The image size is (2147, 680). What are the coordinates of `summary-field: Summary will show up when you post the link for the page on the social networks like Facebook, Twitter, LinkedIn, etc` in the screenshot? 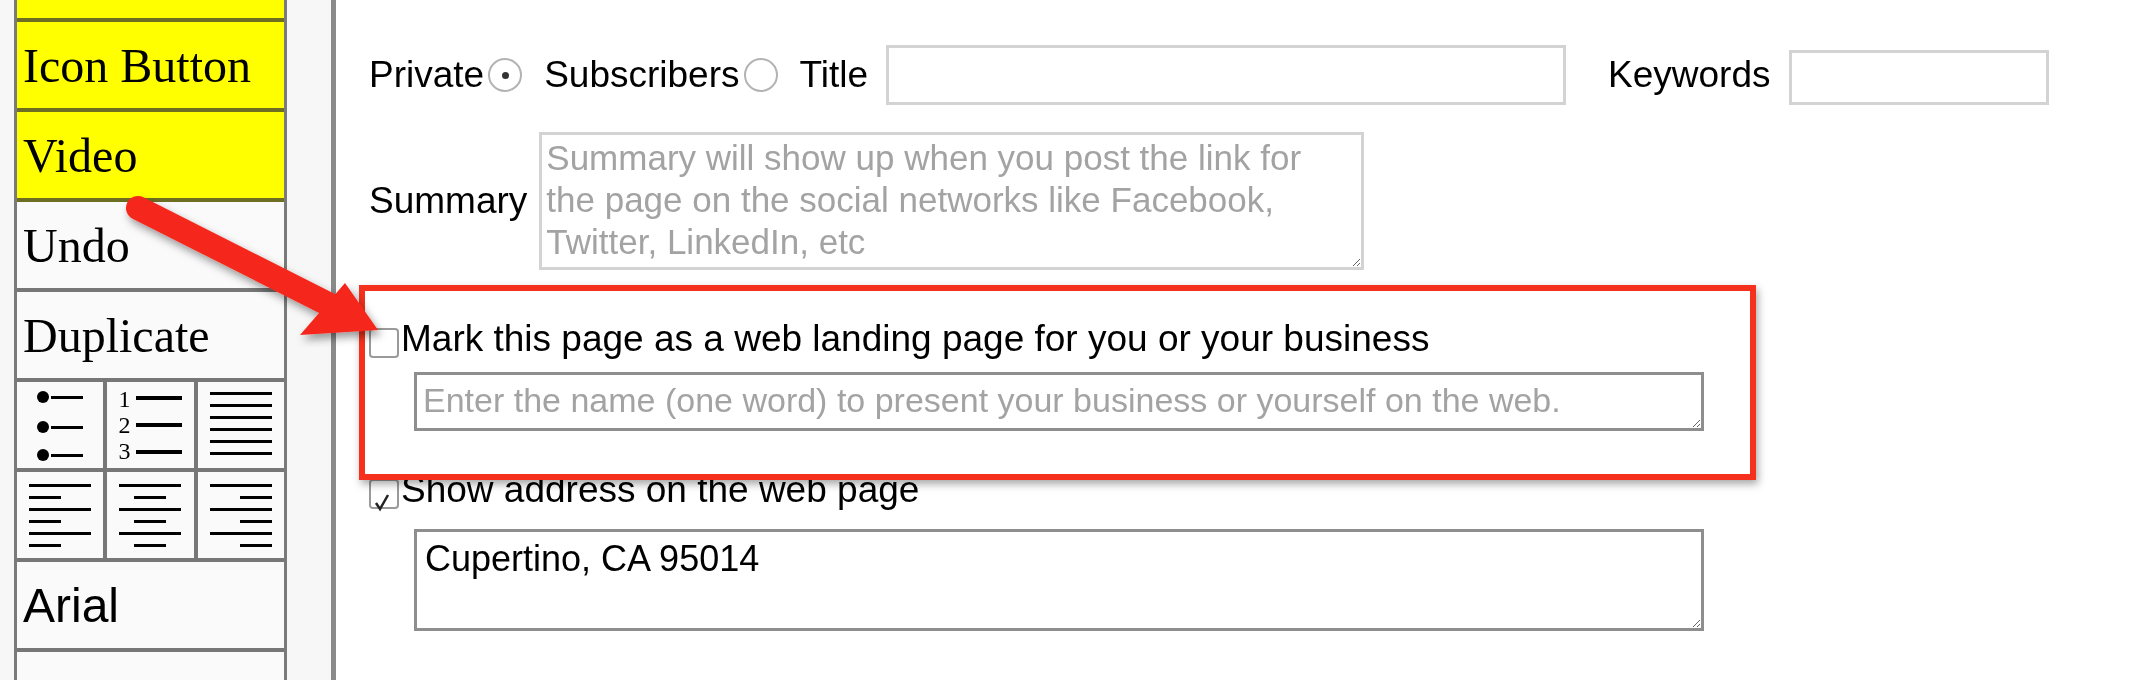 It's located at (952, 201).